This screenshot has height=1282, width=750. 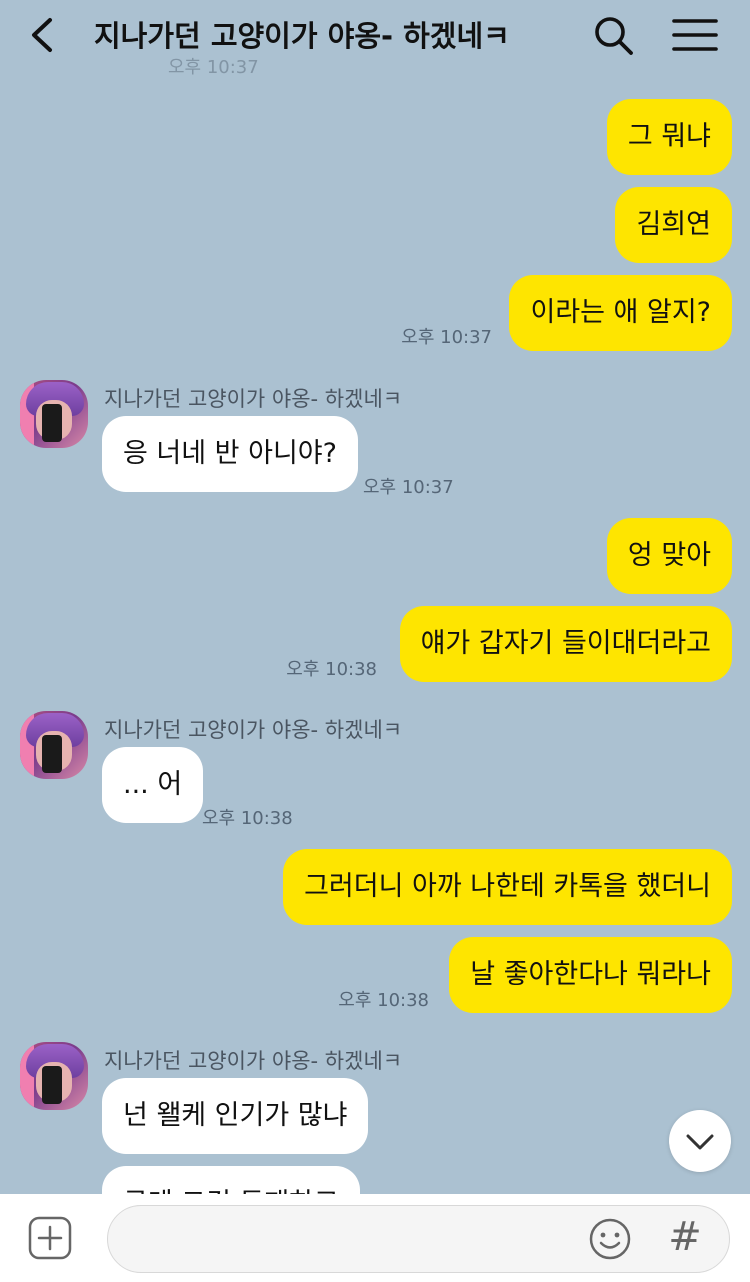 I want to click on message-input-bar: #, so click(x=375, y=1238).